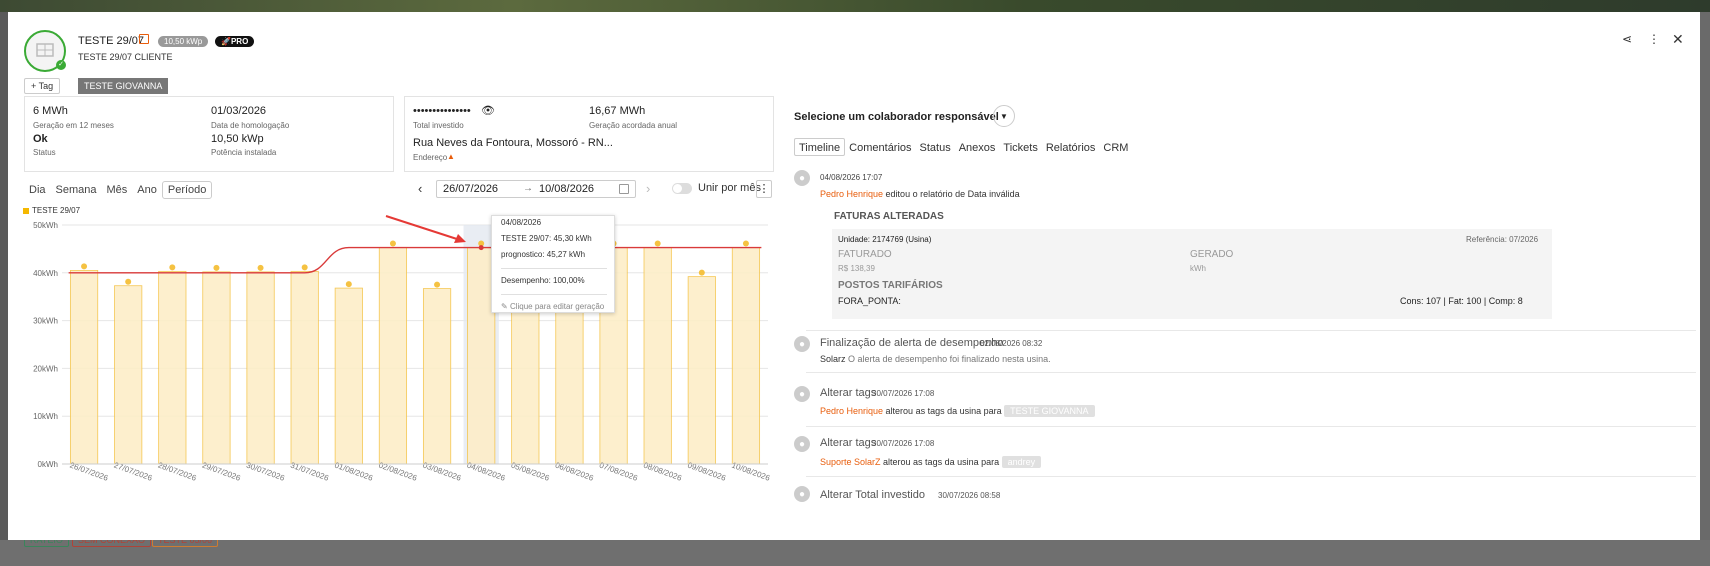 Image resolution: width=1710 pixels, height=566 pixels. I want to click on generation-label: Geração em 12 meses, so click(73, 125).